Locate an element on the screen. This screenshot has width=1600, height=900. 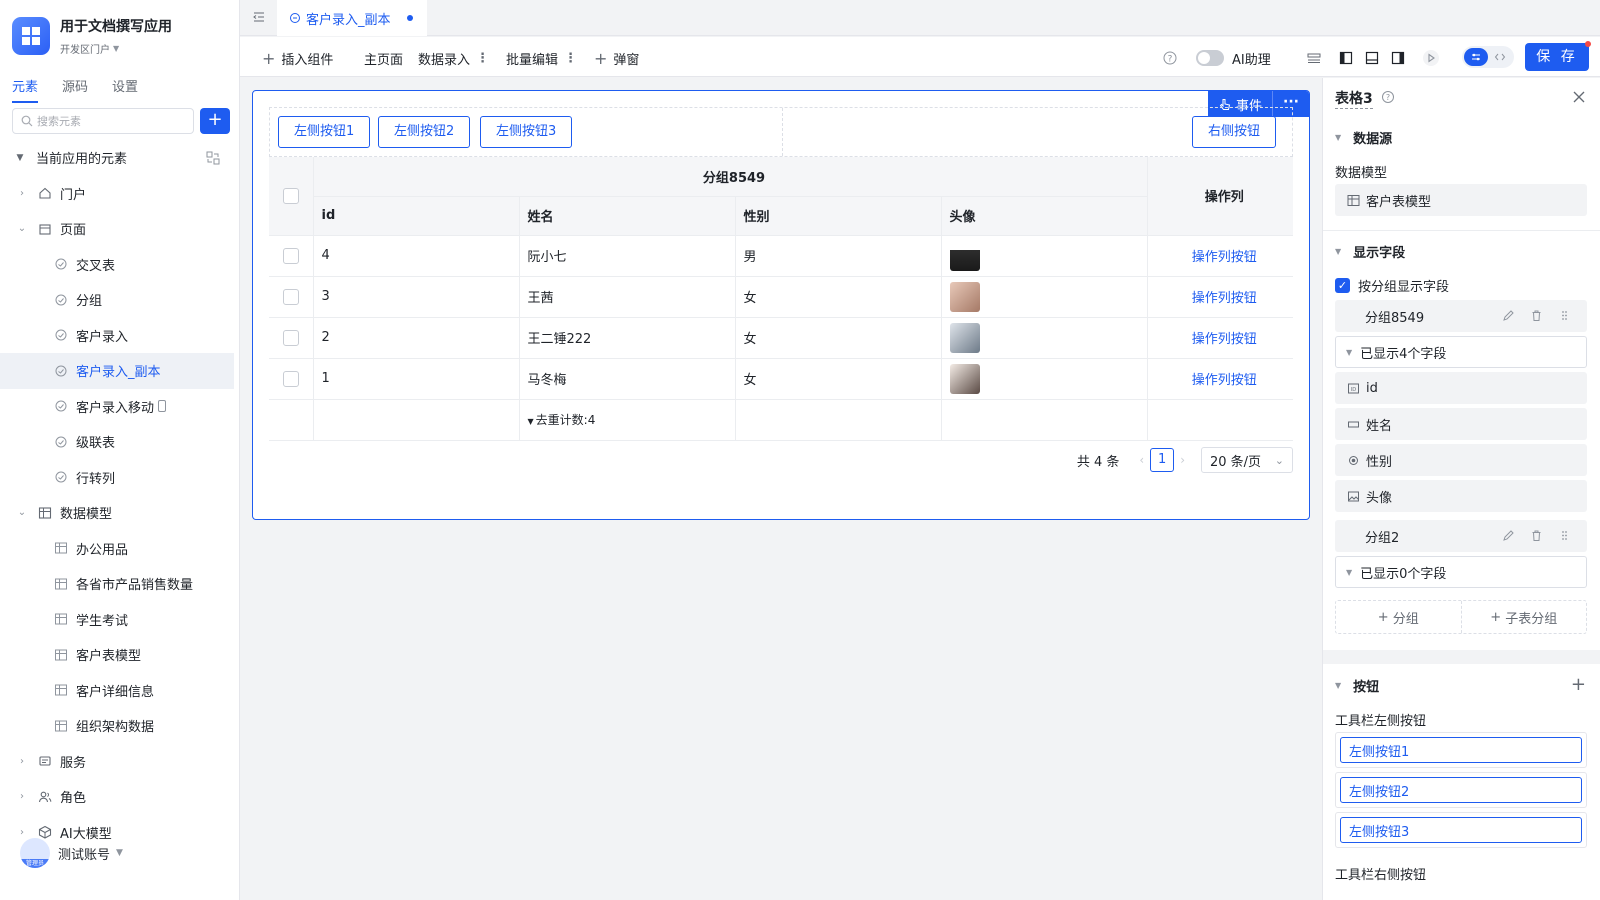
table-row: 1 马冬梅女 操作列按钮 is located at coordinates (781, 379).